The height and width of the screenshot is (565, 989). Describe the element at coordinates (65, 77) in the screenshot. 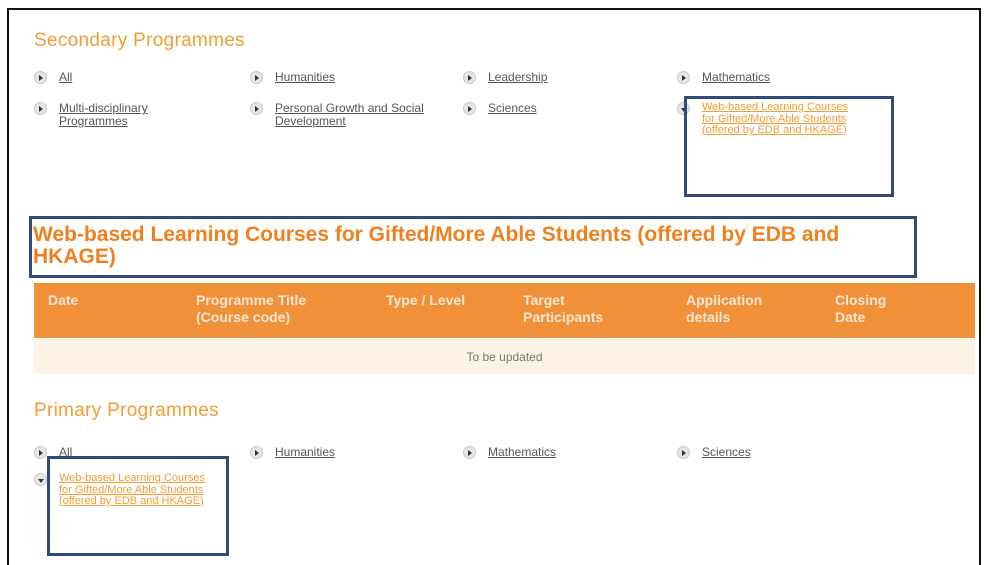

I see `link-label: All` at that location.